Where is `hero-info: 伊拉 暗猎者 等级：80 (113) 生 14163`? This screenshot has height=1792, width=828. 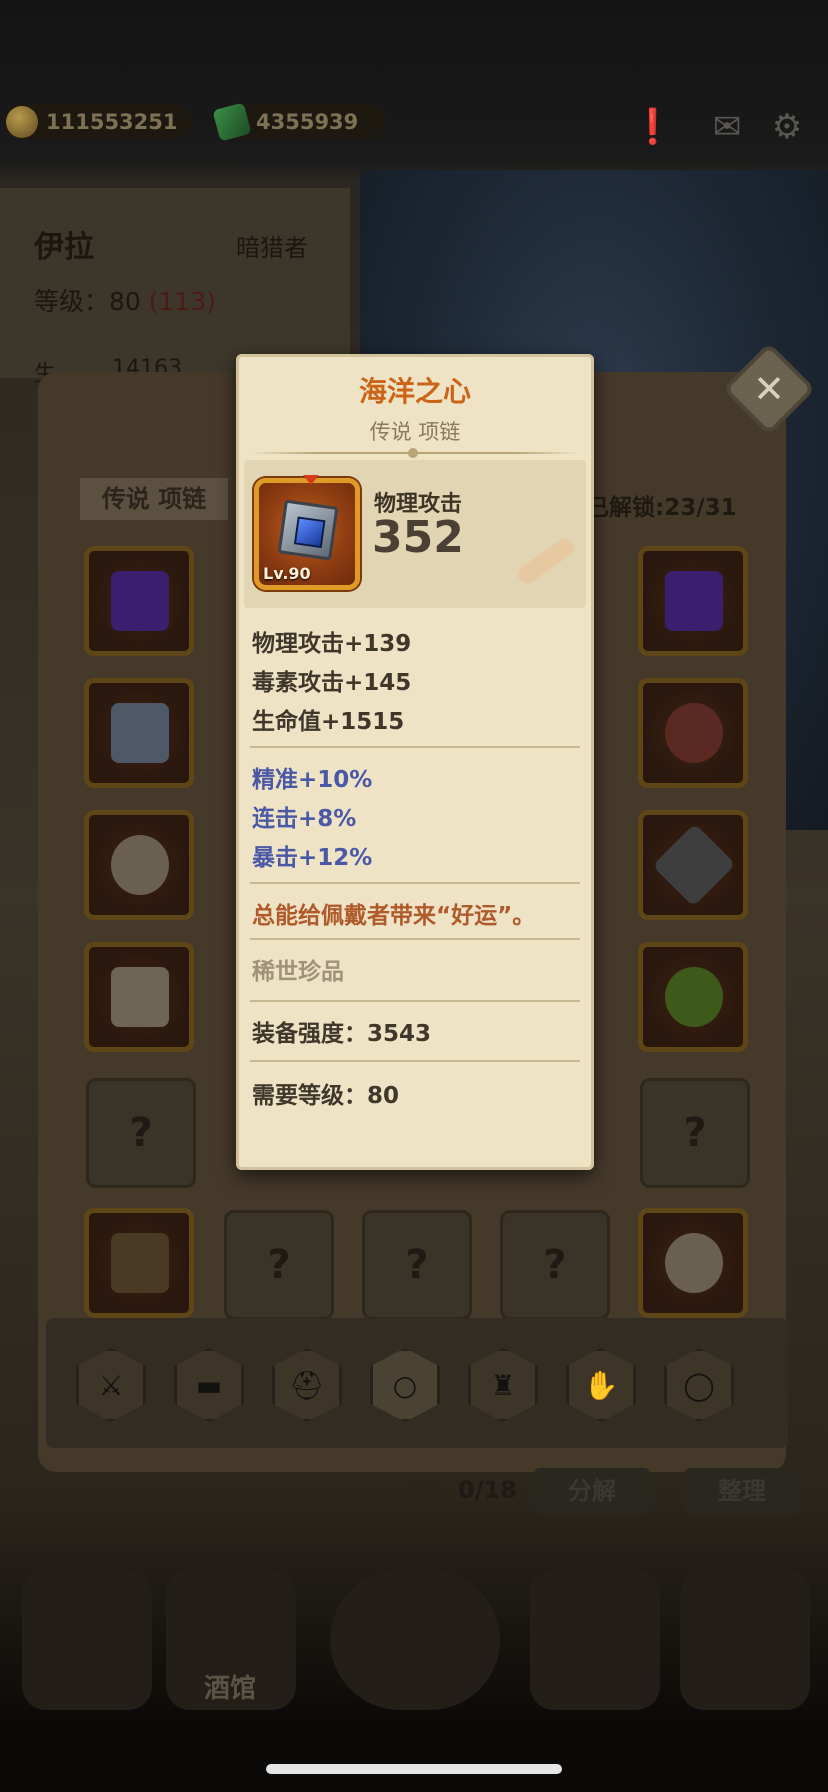
hero-info: 伊拉 暗猎者 等级：80 (113) 生 14163 is located at coordinates (175, 287).